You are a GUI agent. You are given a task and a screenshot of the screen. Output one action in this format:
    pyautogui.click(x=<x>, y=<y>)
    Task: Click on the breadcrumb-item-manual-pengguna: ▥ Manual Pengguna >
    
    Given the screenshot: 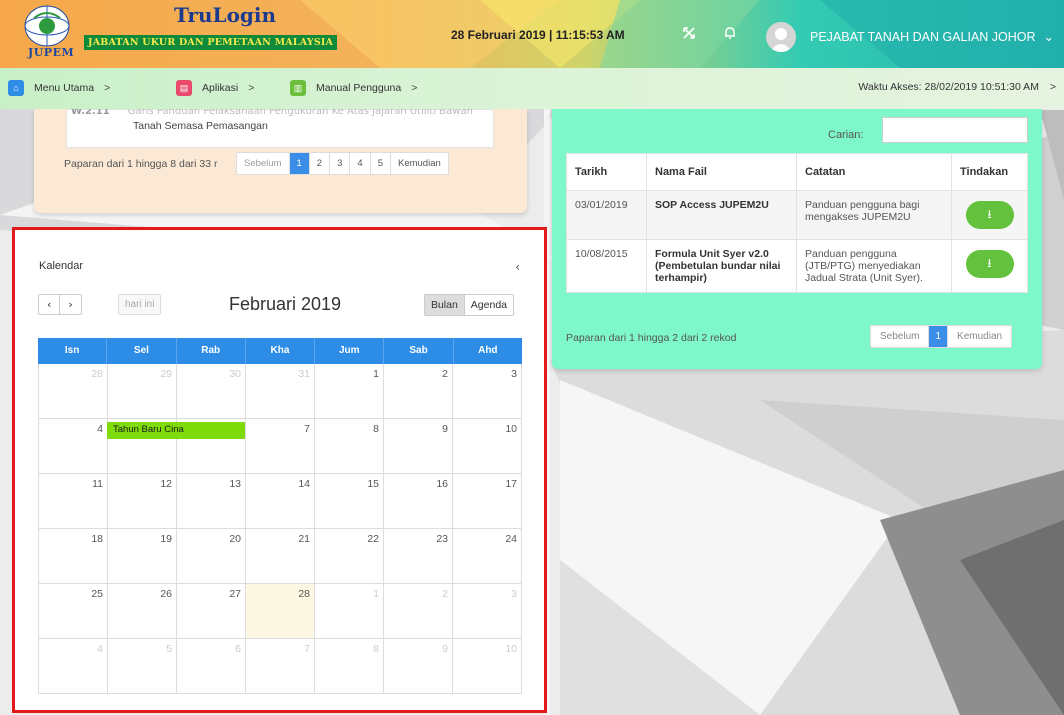 What is the action you would take?
    pyautogui.click(x=353, y=88)
    